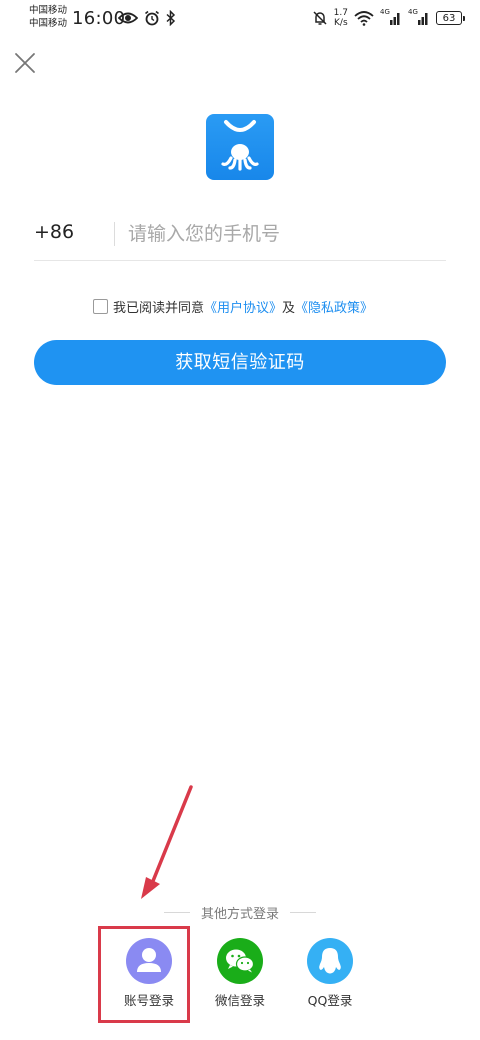 This screenshot has width=480, height=1040. Describe the element at coordinates (340, 13) in the screenshot. I see `net-speed-value: 1.7` at that location.